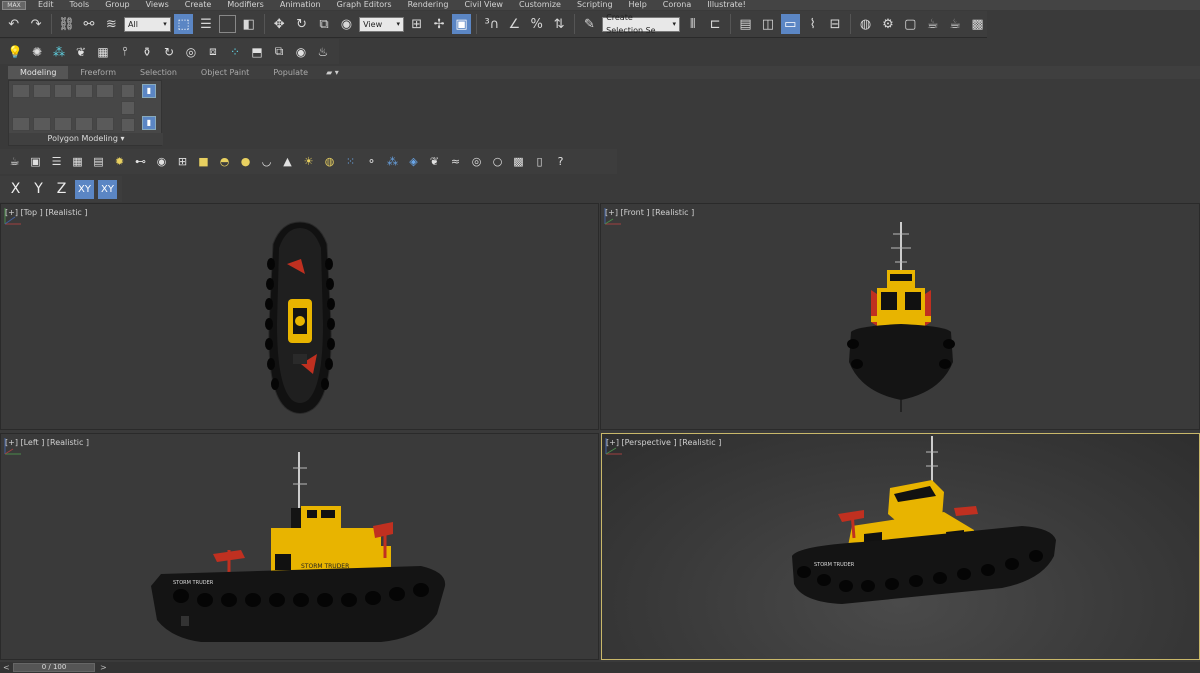  I want to click on menu-graph-editors: Graph Editors, so click(364, 5).